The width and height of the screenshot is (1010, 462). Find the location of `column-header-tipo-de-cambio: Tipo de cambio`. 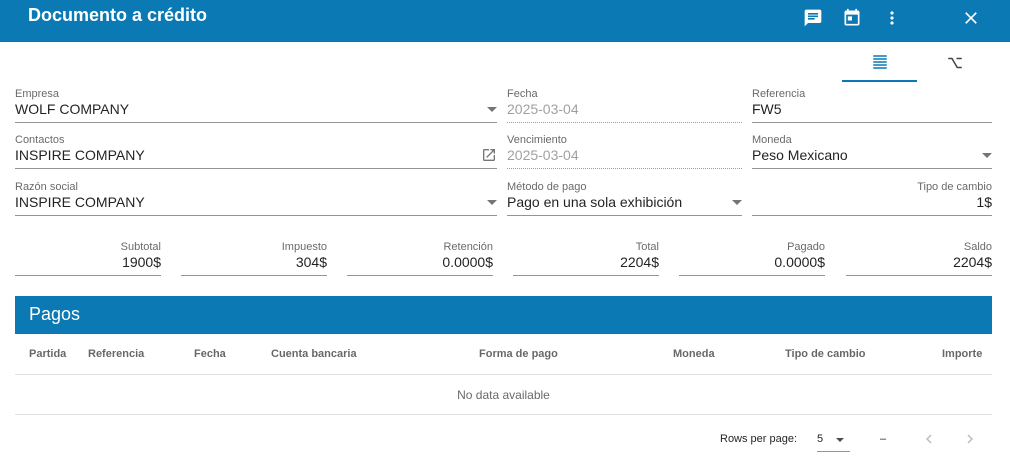

column-header-tipo-de-cambio: Tipo de cambio is located at coordinates (825, 354).